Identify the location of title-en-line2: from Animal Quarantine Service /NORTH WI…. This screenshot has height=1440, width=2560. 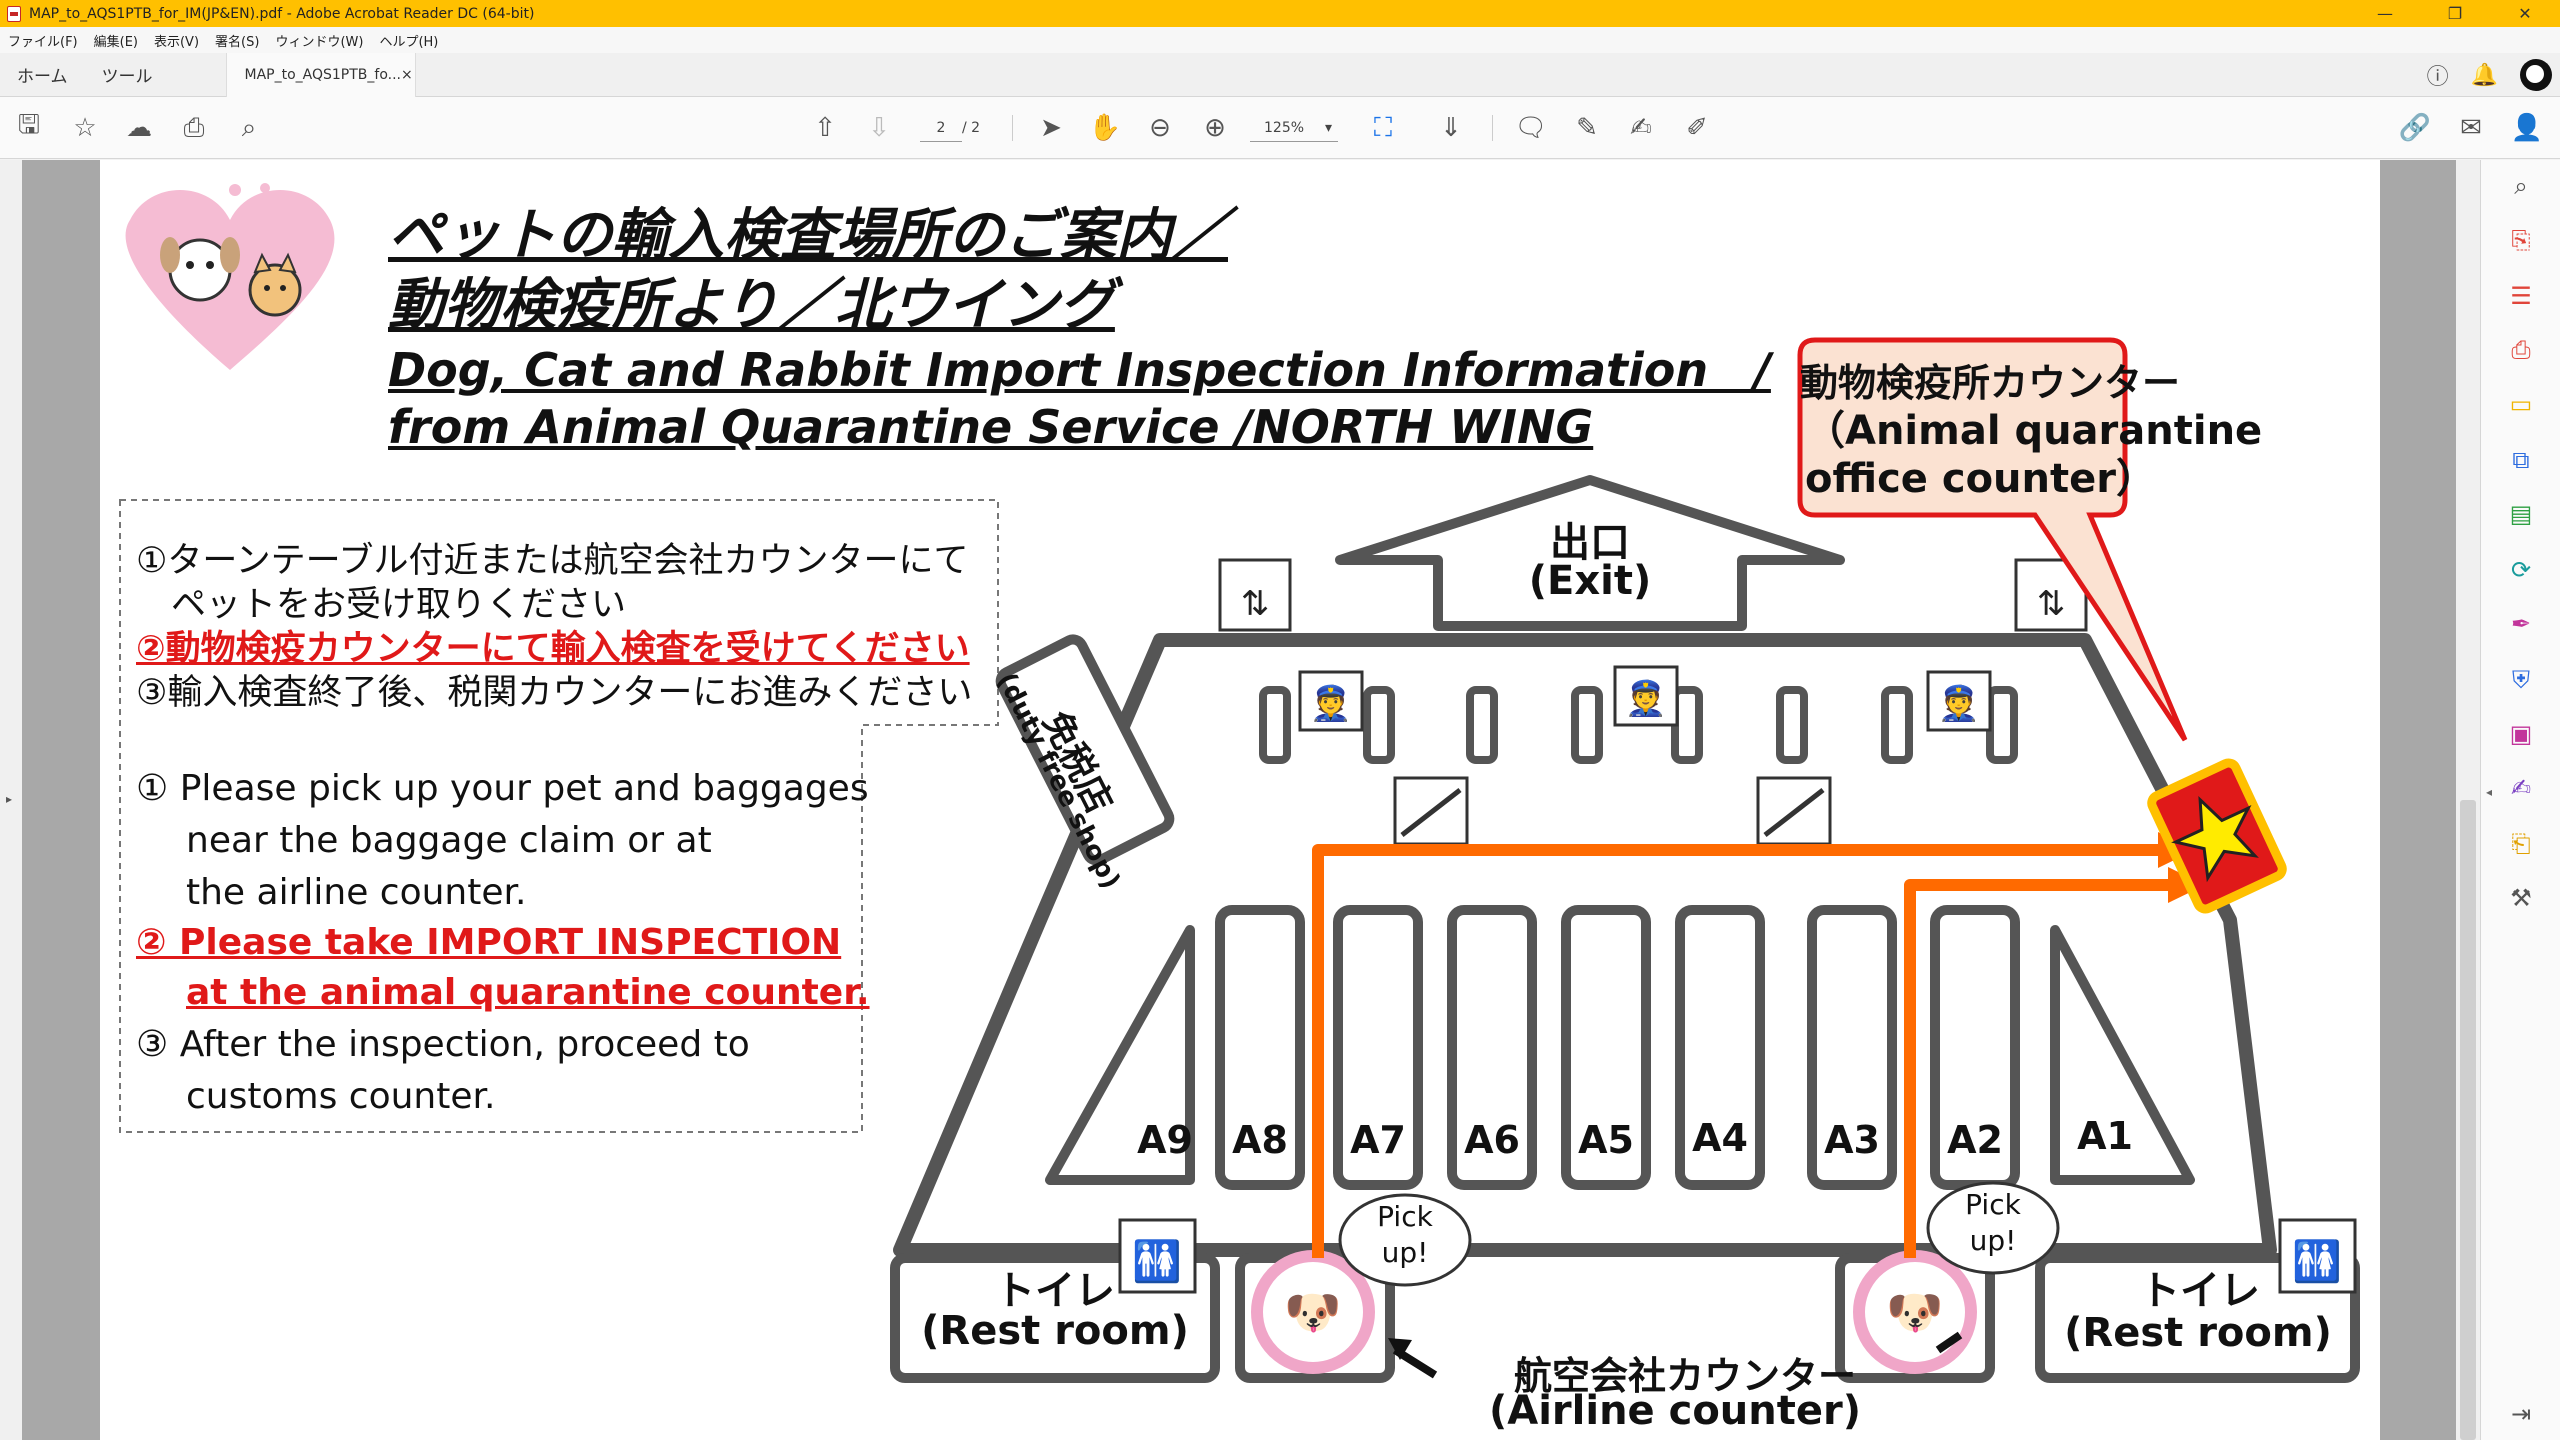
(991, 427).